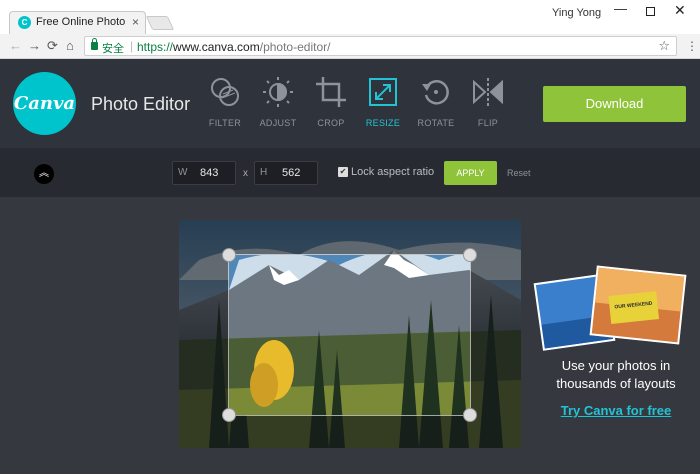  Describe the element at coordinates (113, 49) in the screenshot. I see `secure-label: 安全` at that location.